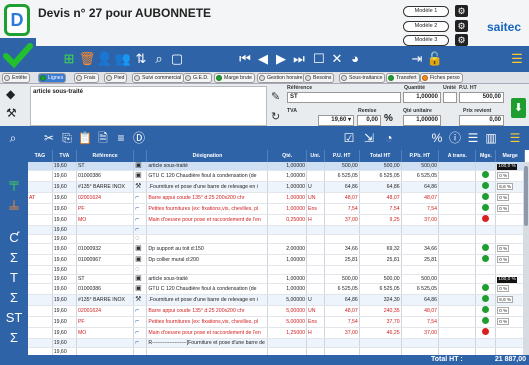 Image resolution: width=529 pixels, height=365 pixels. I want to click on copy-icon: ⎘, so click(67, 138).